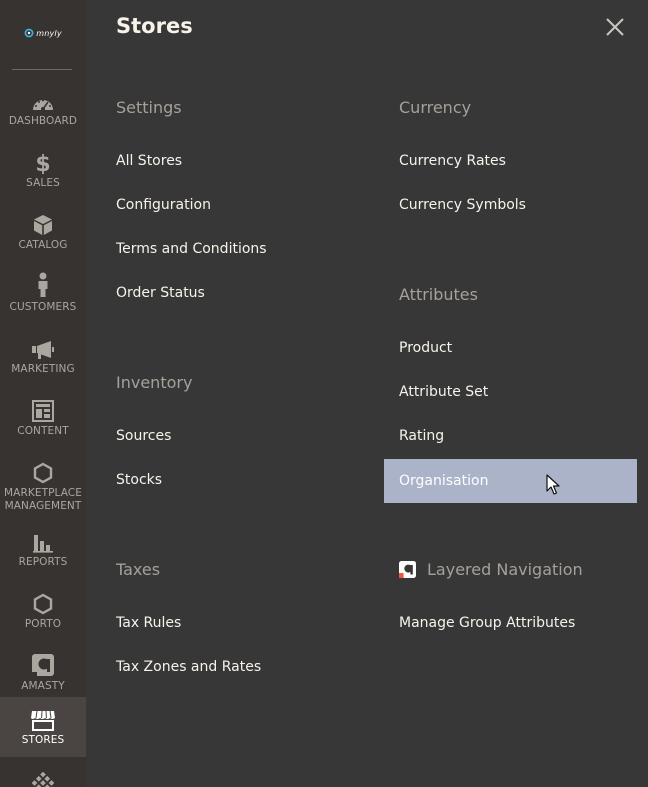 Image resolution: width=648 pixels, height=787 pixels. I want to click on sidebar-item-porto: PORTO, so click(43, 612).